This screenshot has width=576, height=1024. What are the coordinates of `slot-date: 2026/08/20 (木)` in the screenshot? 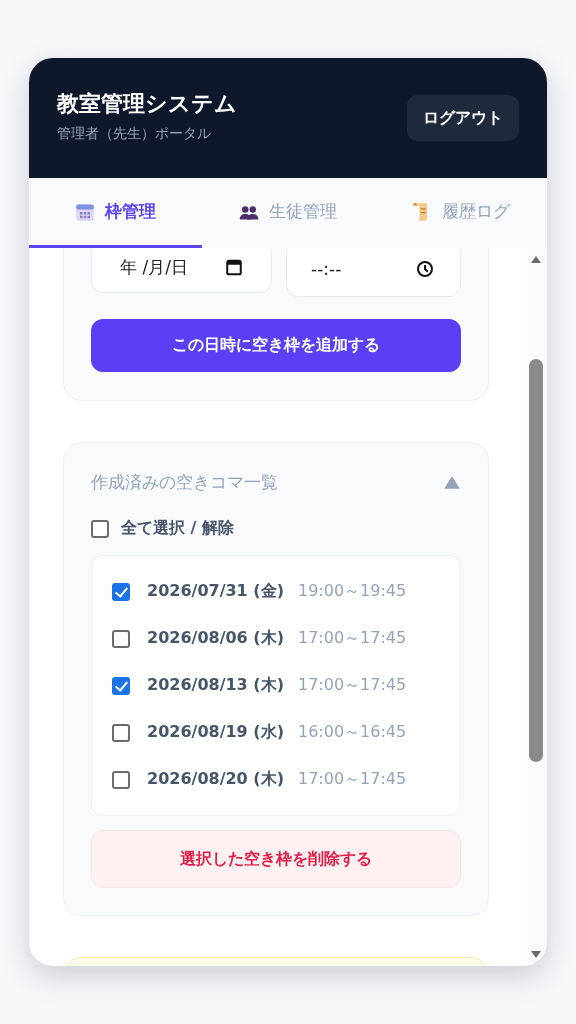 It's located at (215, 779).